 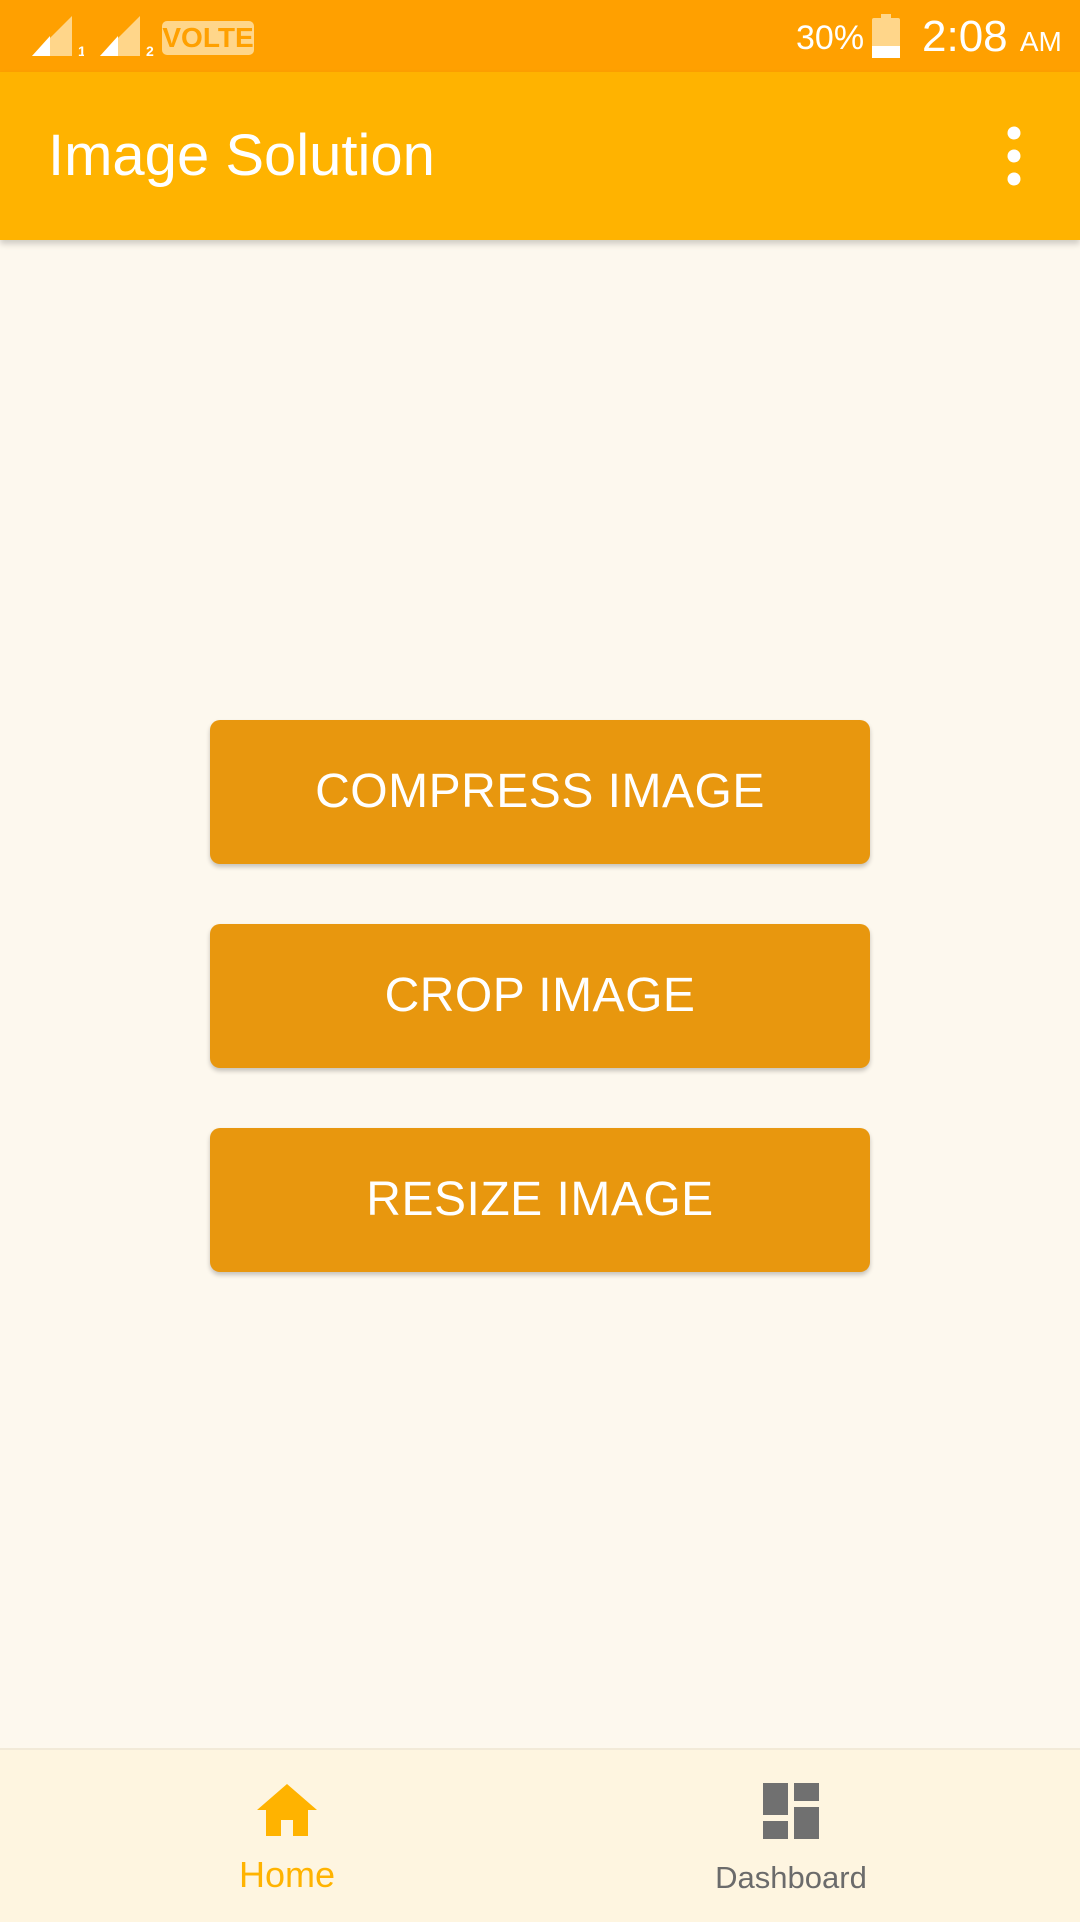 I want to click on nav-item-dashboard: Dashboard, so click(x=791, y=1836).